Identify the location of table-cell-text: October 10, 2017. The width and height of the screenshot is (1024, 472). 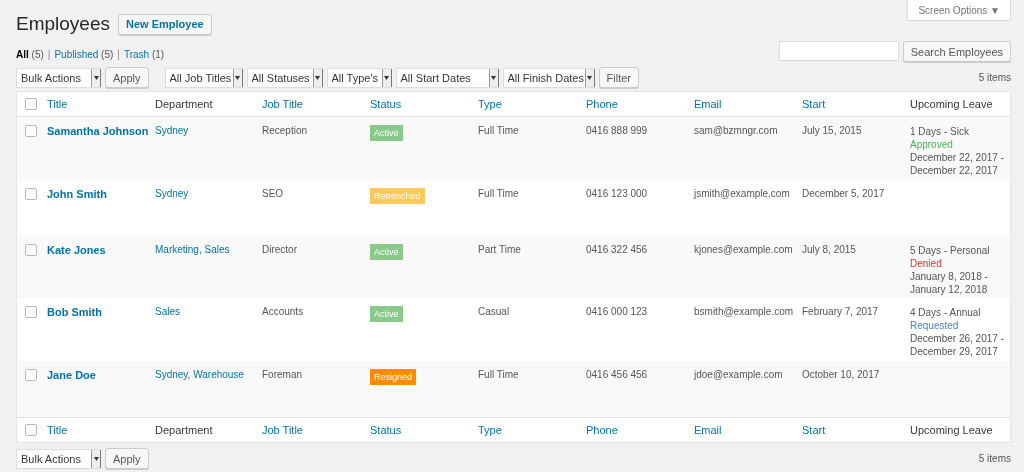
(841, 374).